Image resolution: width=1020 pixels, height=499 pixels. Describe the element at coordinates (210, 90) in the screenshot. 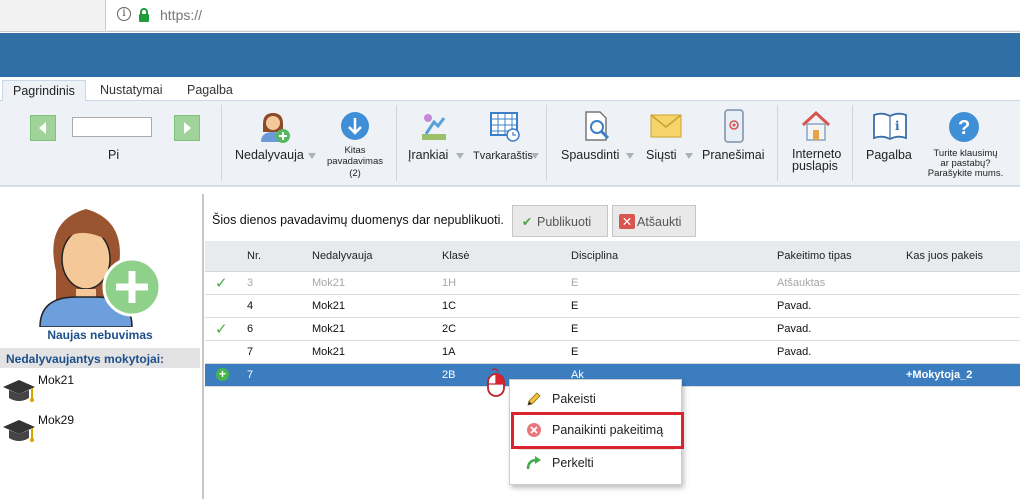

I see `tab-pagalba: Pagalba` at that location.